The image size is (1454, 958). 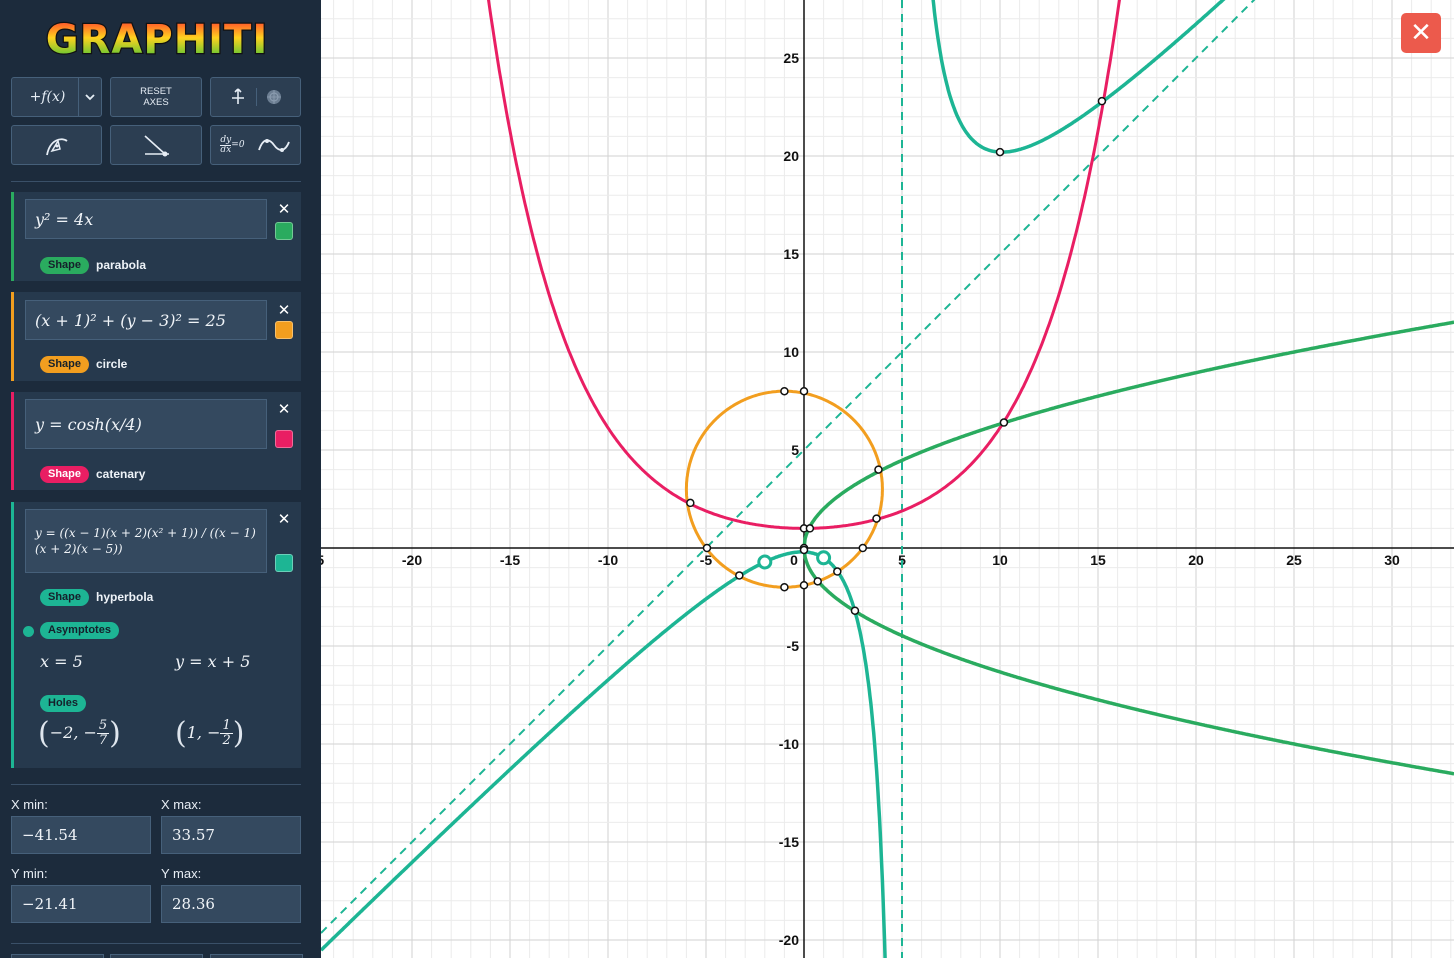 What do you see at coordinates (793, 646) in the screenshot?
I see `y-tick-label: -5` at bounding box center [793, 646].